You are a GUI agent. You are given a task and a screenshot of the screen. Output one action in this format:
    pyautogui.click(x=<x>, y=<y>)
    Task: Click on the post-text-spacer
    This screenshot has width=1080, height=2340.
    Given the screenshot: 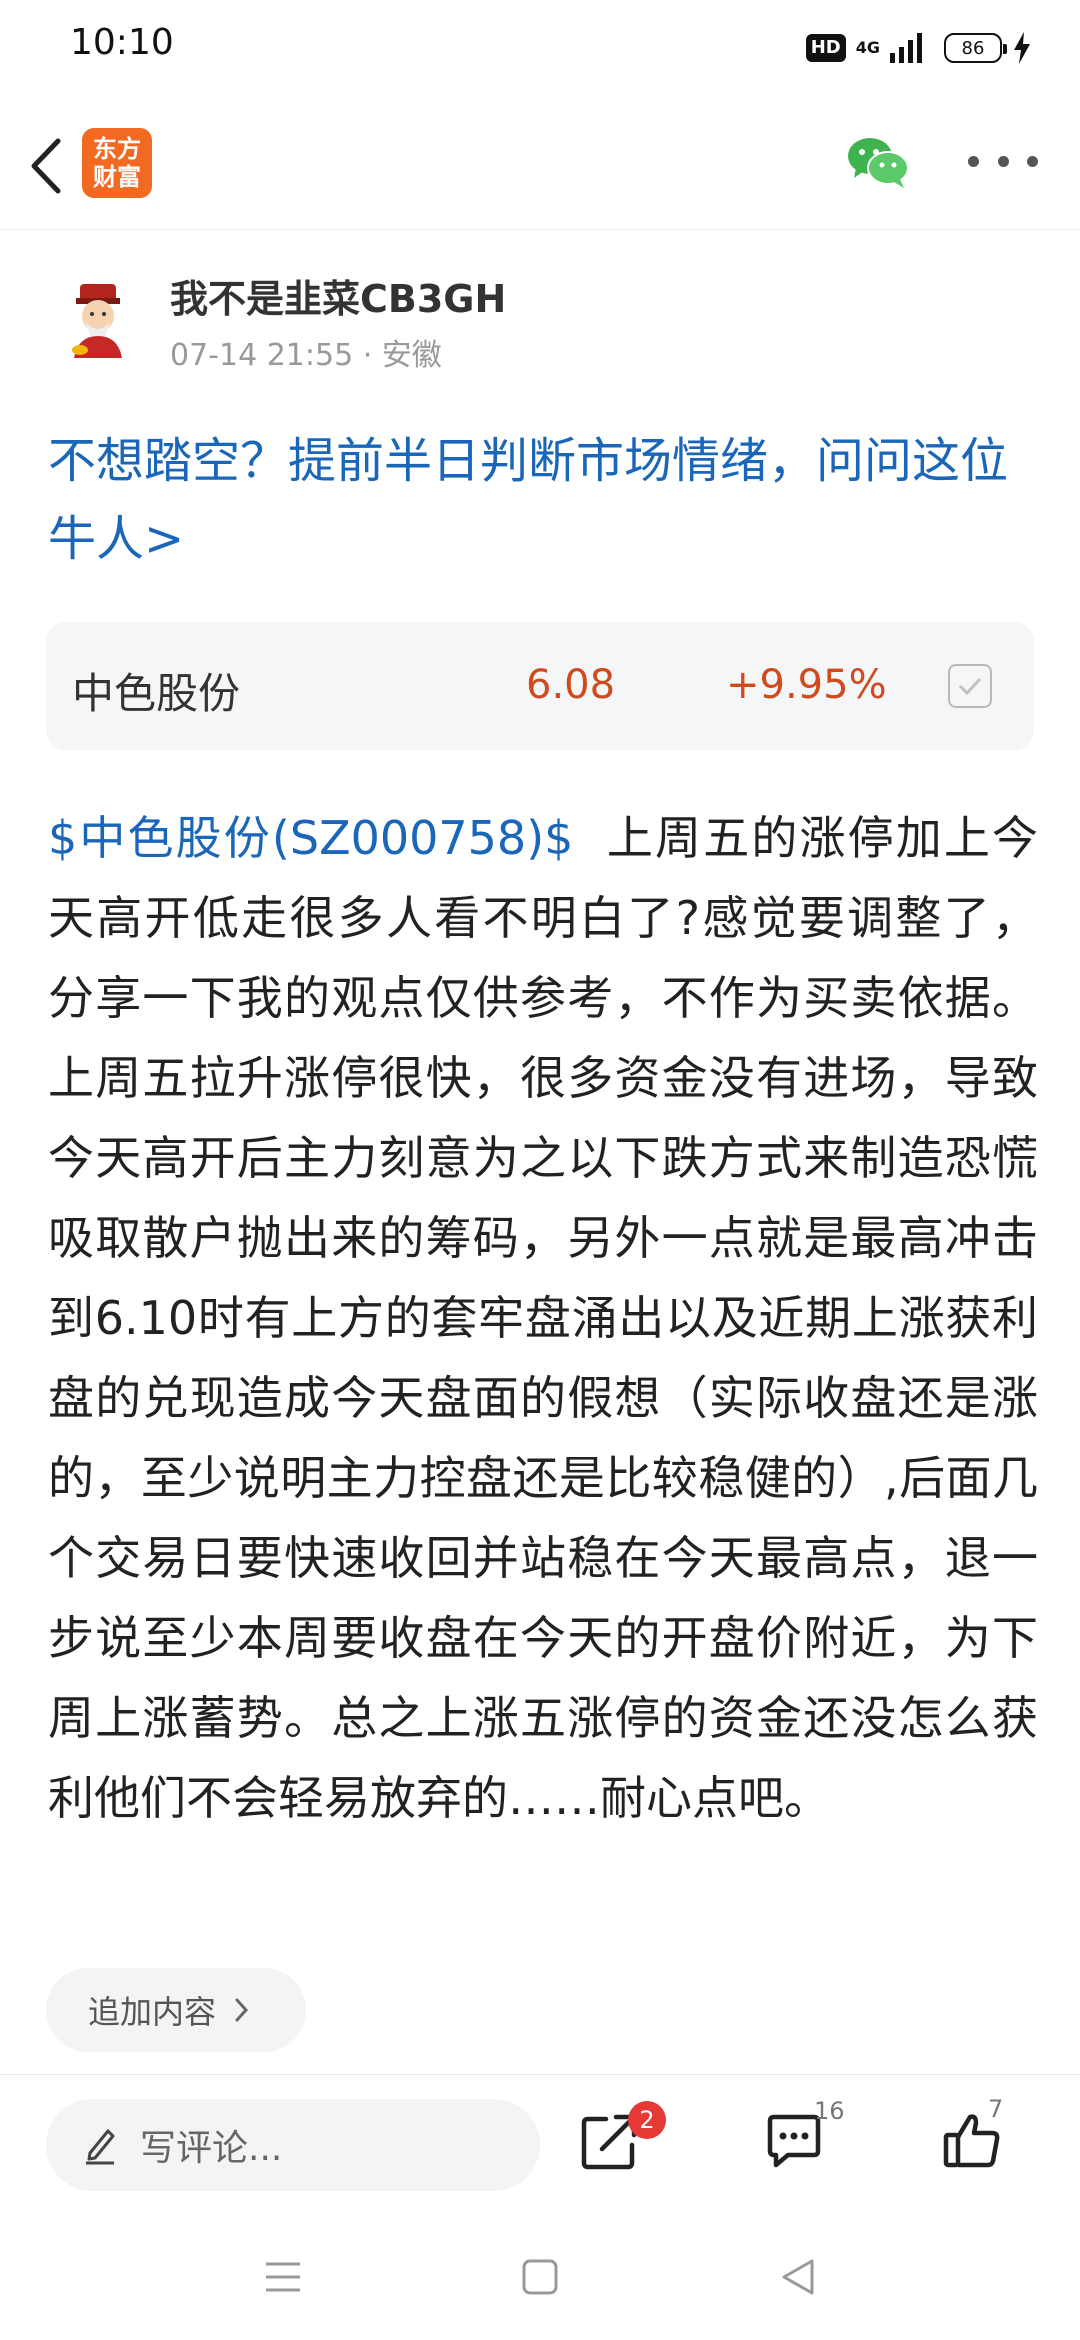 What is the action you would take?
    pyautogui.click(x=590, y=838)
    